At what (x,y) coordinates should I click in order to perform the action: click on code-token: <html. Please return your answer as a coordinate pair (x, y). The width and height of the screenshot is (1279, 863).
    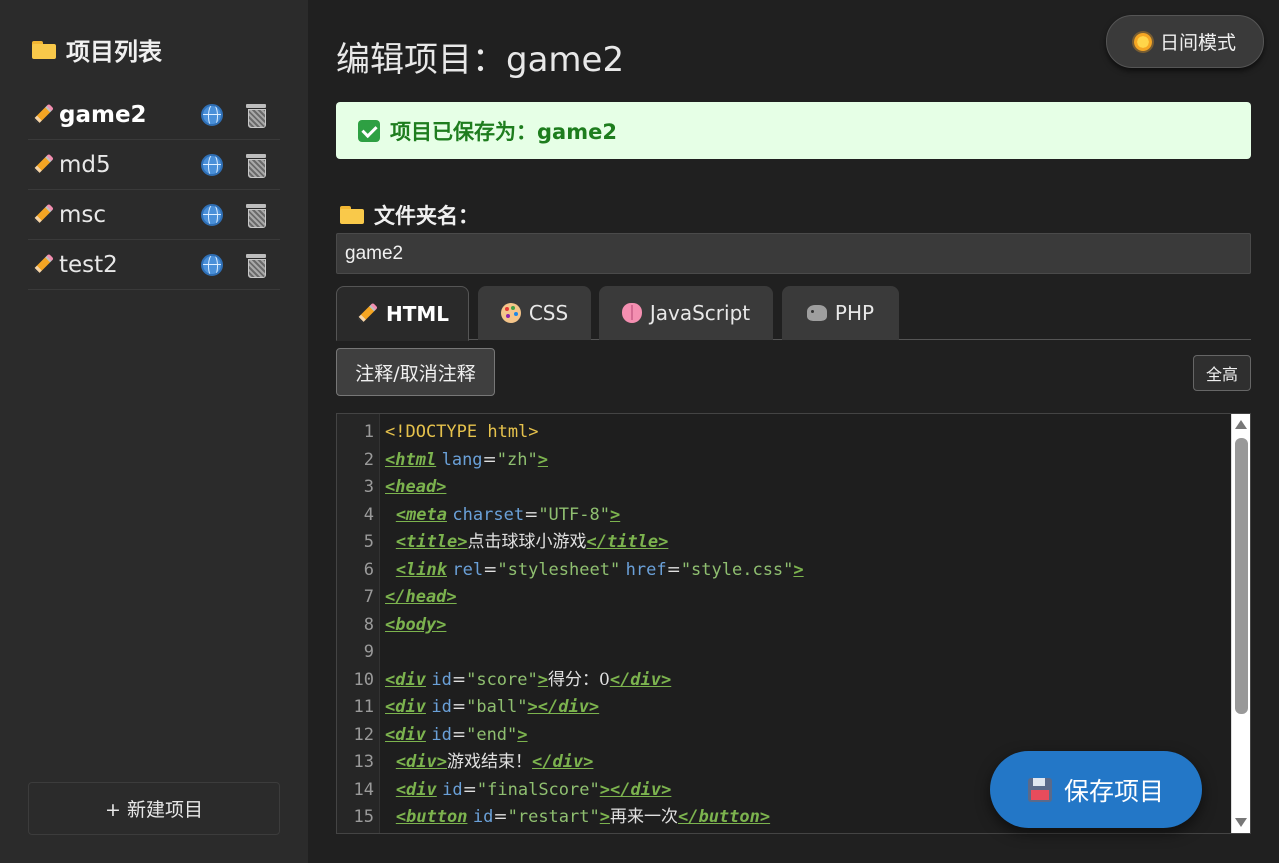
    Looking at the image, I should click on (411, 459).